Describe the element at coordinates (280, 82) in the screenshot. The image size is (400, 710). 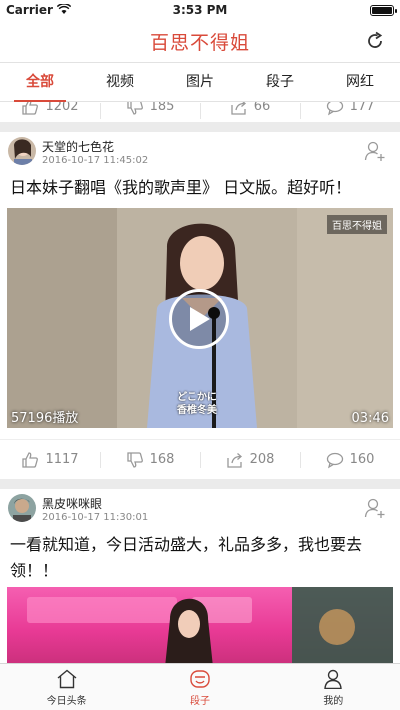
I see `tab-joke: 段子` at that location.